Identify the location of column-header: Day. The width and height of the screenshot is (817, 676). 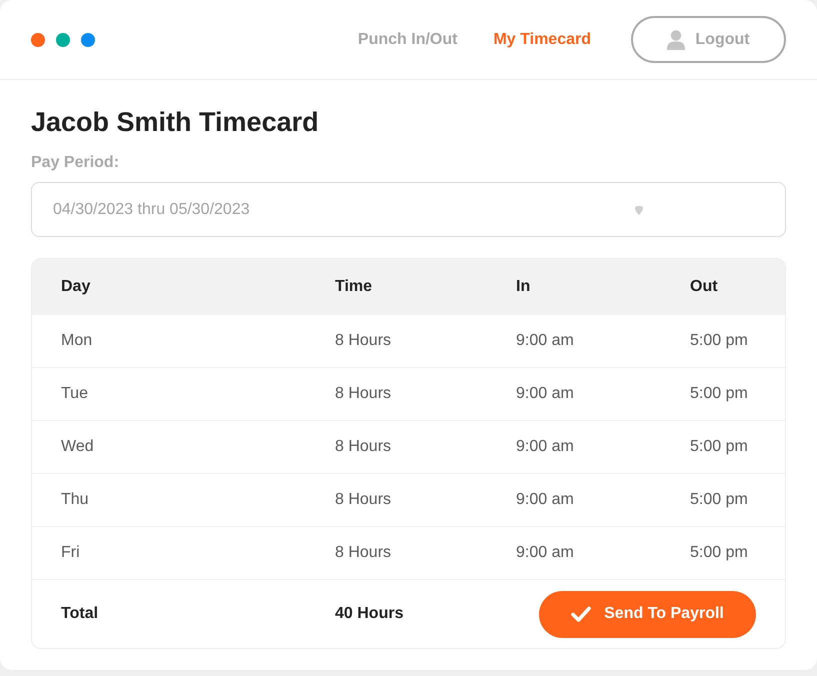
(75, 287).